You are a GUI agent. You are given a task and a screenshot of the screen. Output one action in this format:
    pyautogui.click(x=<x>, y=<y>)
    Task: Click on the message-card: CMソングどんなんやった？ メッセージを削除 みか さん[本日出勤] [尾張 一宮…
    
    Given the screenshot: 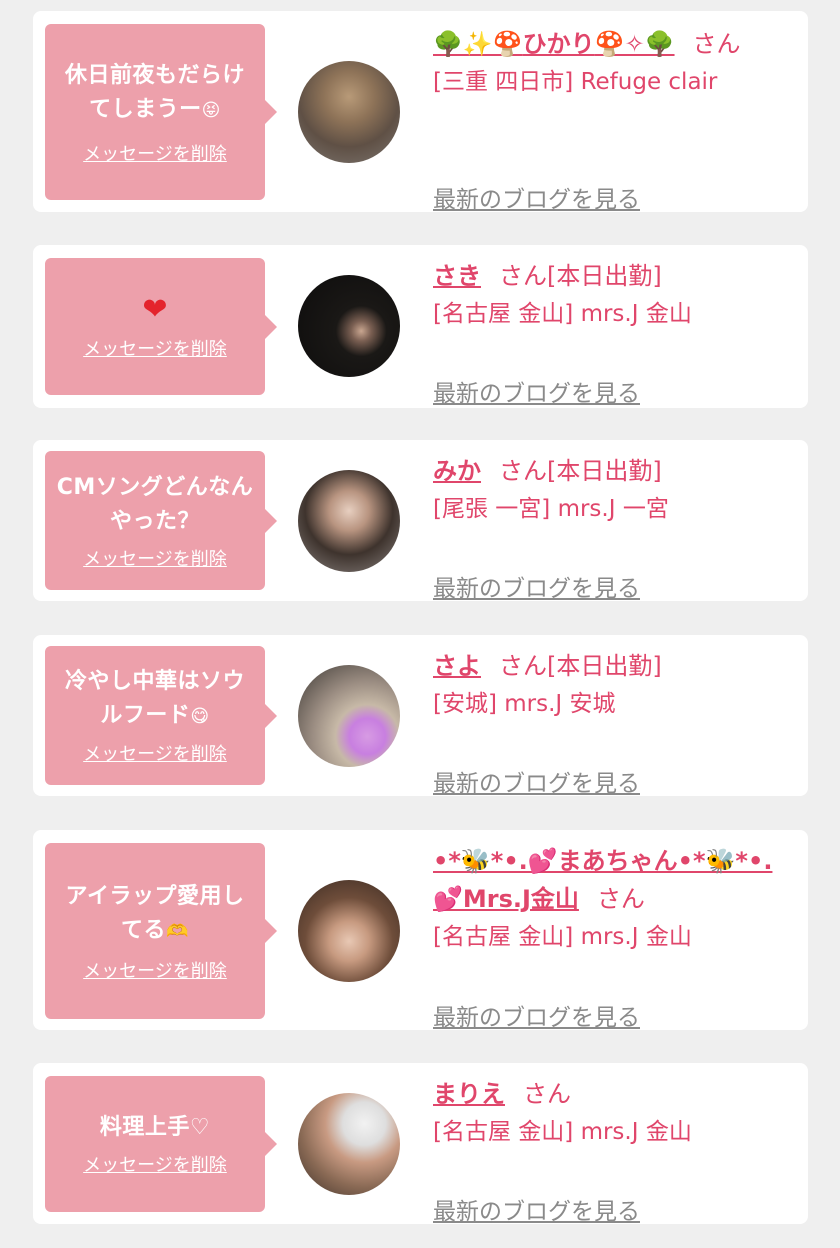 What is the action you would take?
    pyautogui.click(x=420, y=521)
    